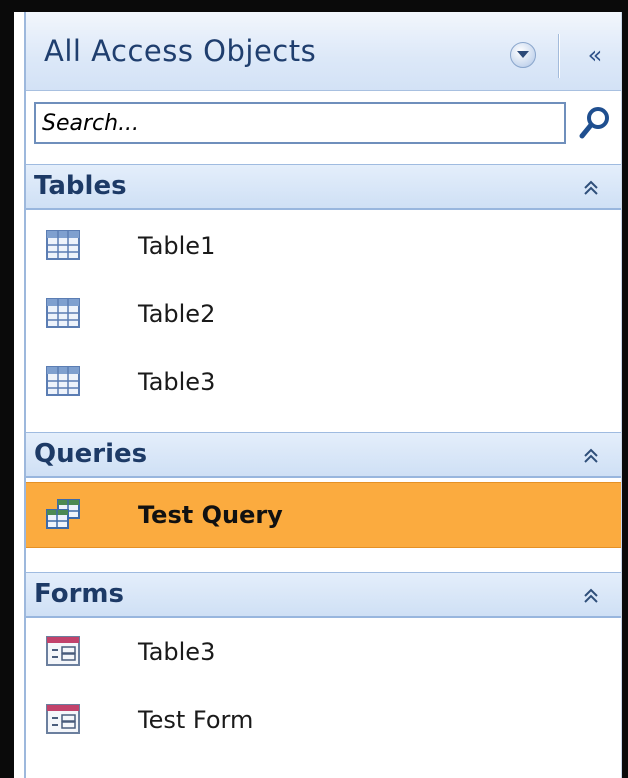 This screenshot has height=778, width=628. Describe the element at coordinates (323, 51) in the screenshot. I see `pane-title-bar: All Access Objects «` at that location.